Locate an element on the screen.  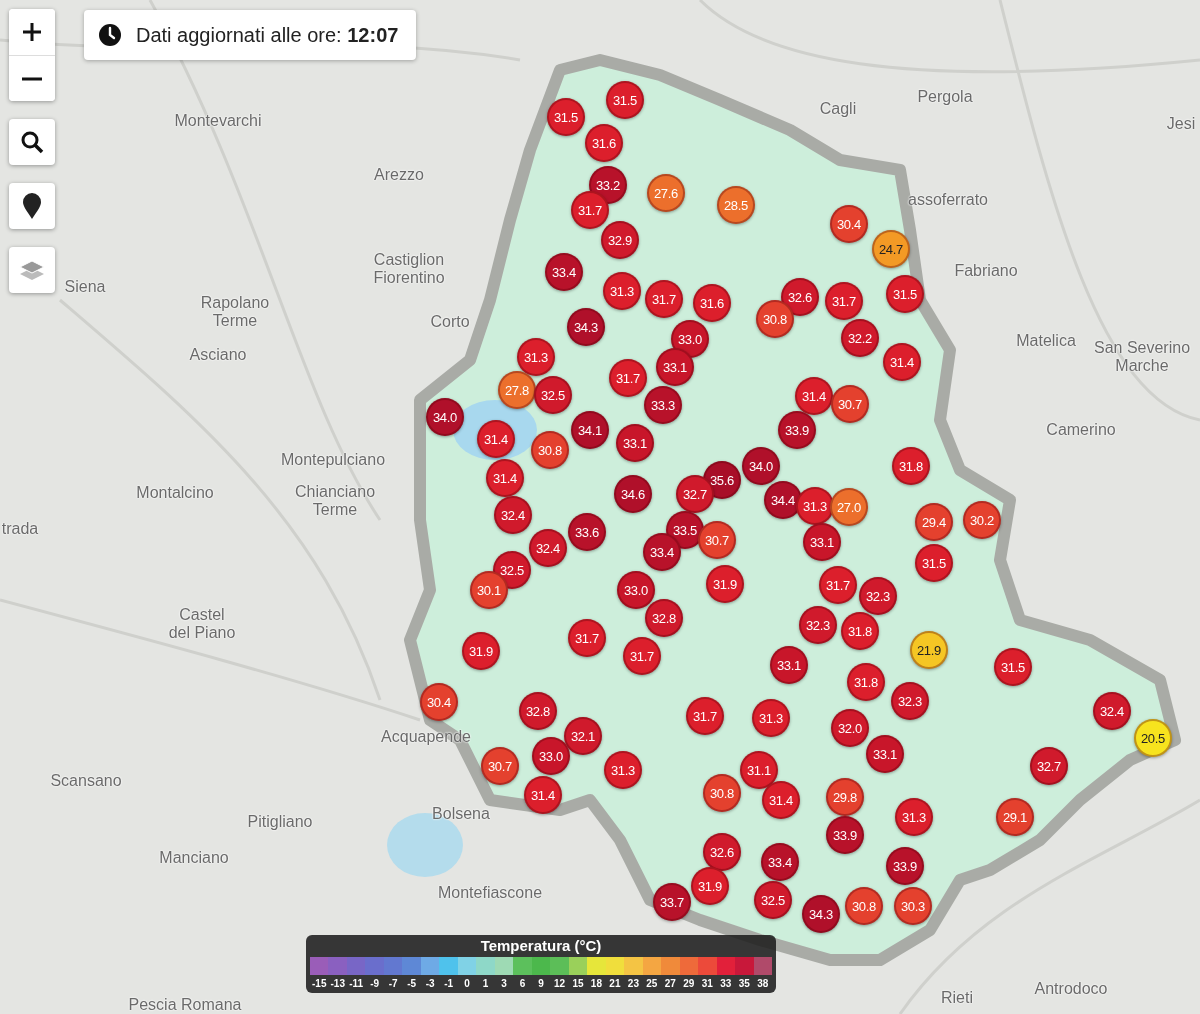
scale-label: 21 is located at coordinates (615, 983).